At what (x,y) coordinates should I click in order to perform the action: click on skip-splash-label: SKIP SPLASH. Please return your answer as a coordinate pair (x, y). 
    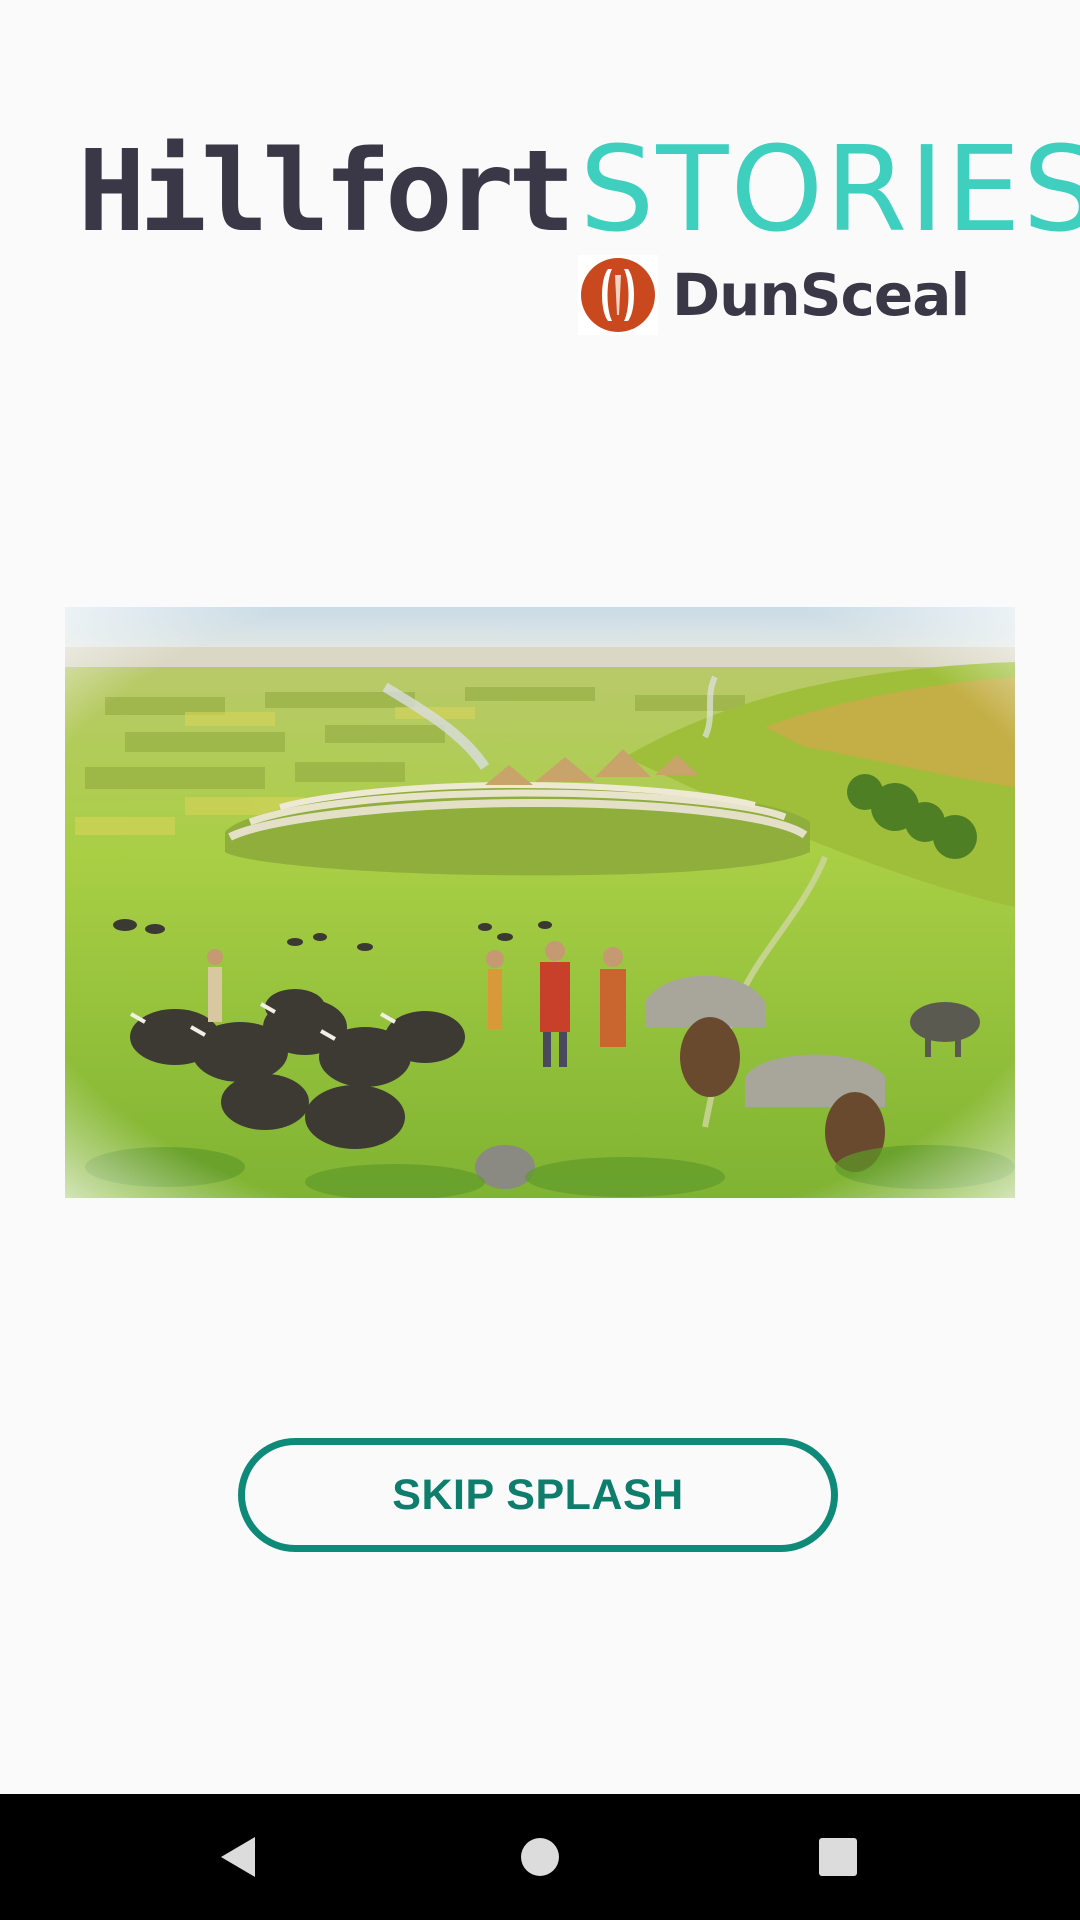
    Looking at the image, I should click on (538, 1494).